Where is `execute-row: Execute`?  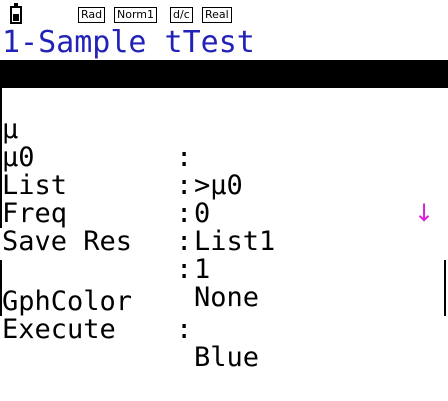 execute-row: Execute is located at coordinates (224, 316).